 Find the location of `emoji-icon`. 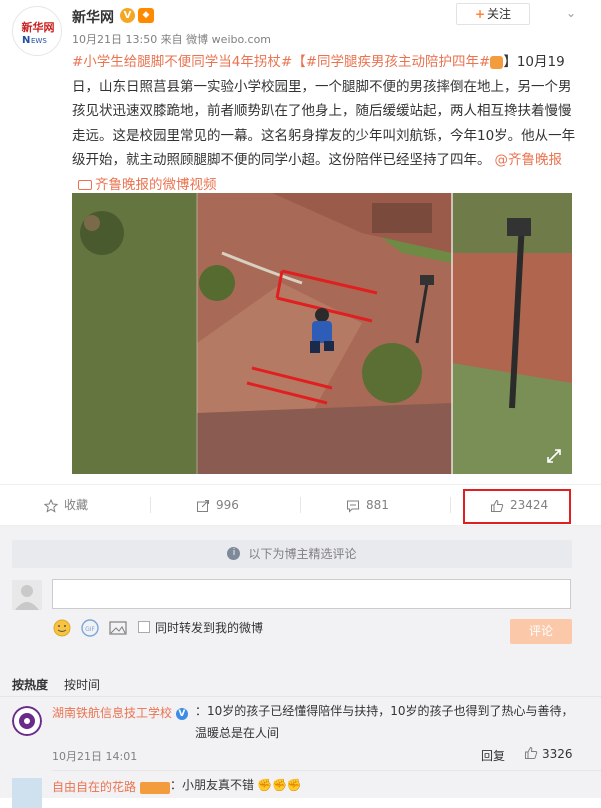

emoji-icon is located at coordinates (62, 628).